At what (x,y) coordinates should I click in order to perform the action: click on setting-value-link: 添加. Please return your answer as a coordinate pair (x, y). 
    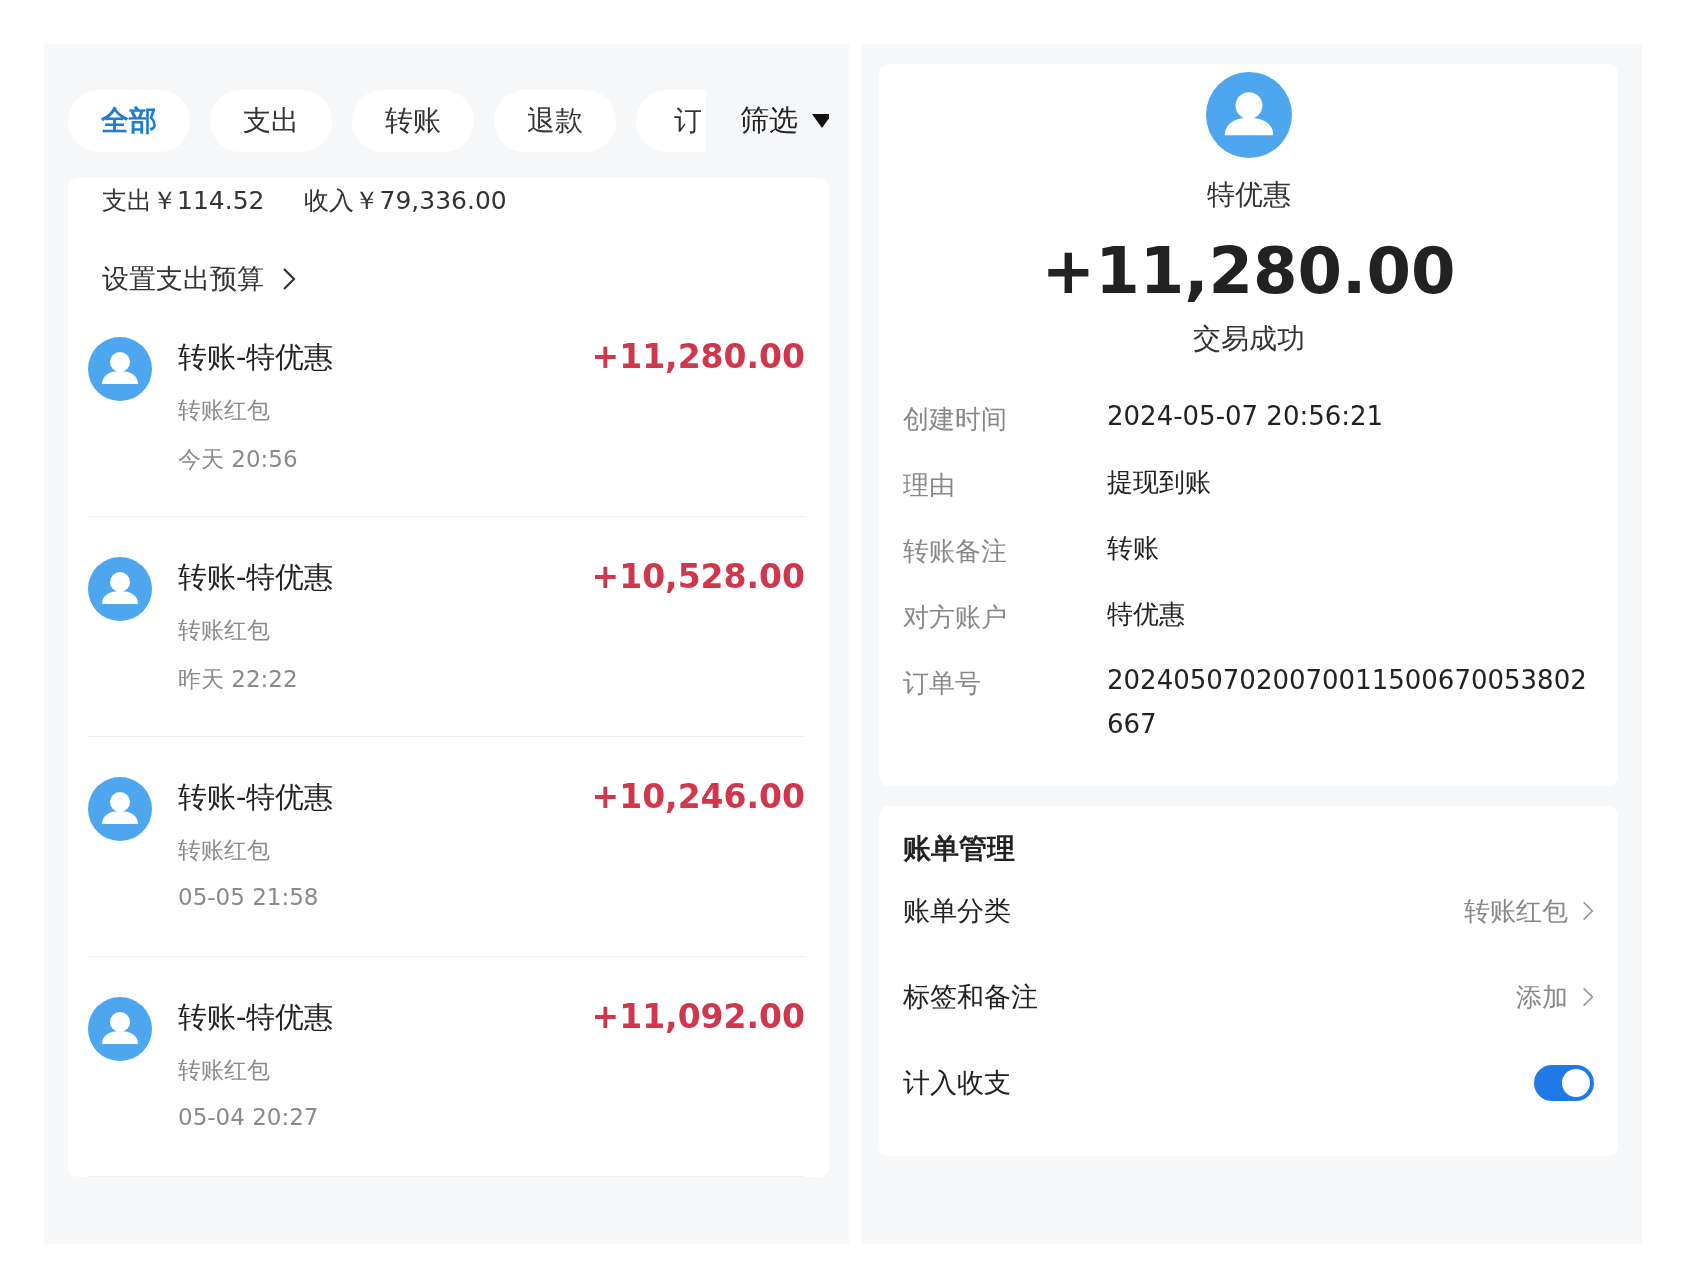
    Looking at the image, I should click on (1555, 997).